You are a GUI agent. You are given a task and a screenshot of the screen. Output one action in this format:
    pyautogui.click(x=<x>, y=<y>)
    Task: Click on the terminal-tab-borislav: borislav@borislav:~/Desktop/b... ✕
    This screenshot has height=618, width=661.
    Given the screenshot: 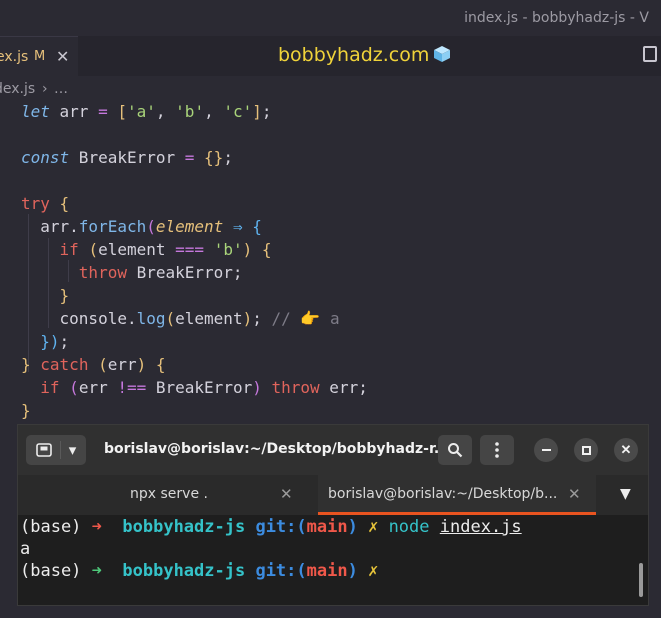 What is the action you would take?
    pyautogui.click(x=457, y=495)
    